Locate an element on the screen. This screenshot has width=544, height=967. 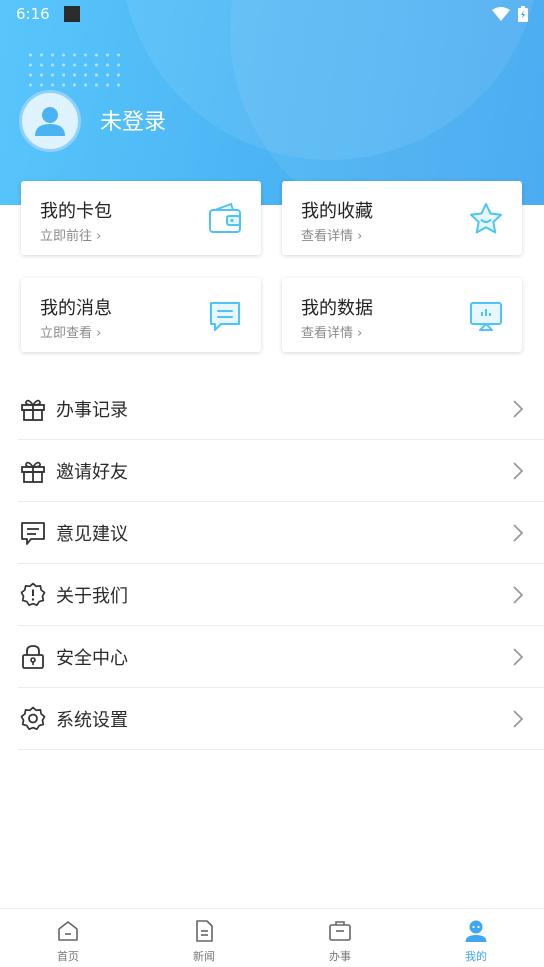
data-screen-icon is located at coordinates (486, 316).